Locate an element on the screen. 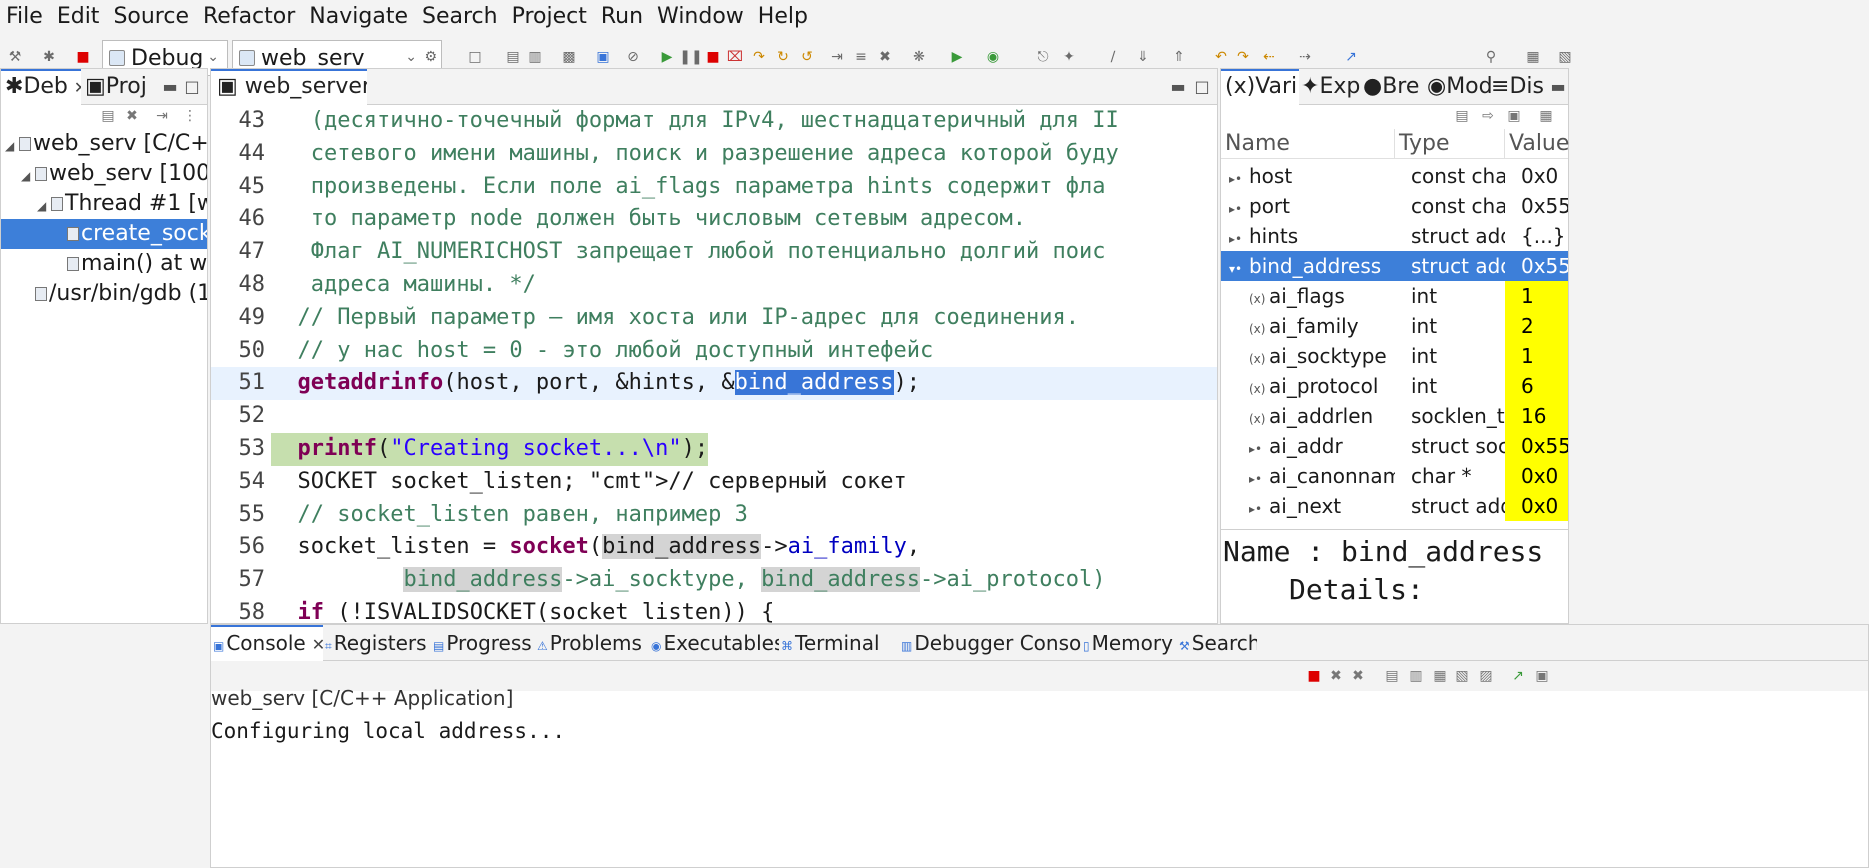  menu-file: File is located at coordinates (29, 17).